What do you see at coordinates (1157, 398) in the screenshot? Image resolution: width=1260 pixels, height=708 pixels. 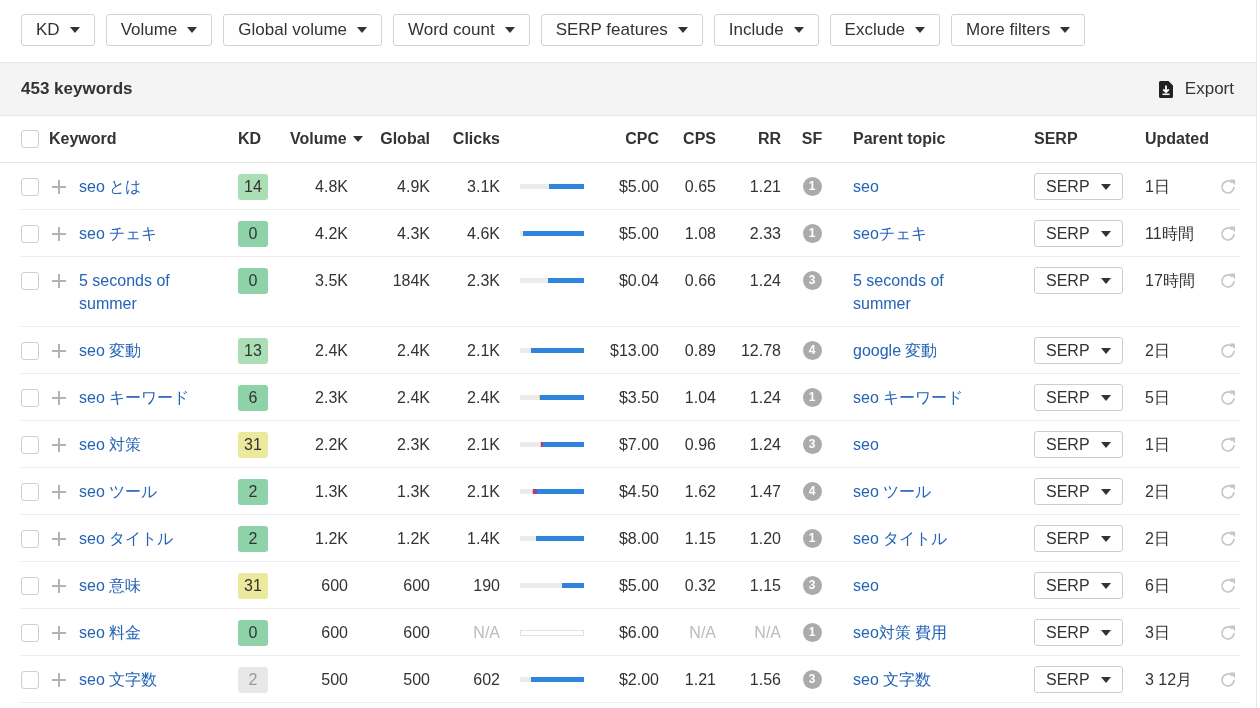 I see `updated-time: 5日` at bounding box center [1157, 398].